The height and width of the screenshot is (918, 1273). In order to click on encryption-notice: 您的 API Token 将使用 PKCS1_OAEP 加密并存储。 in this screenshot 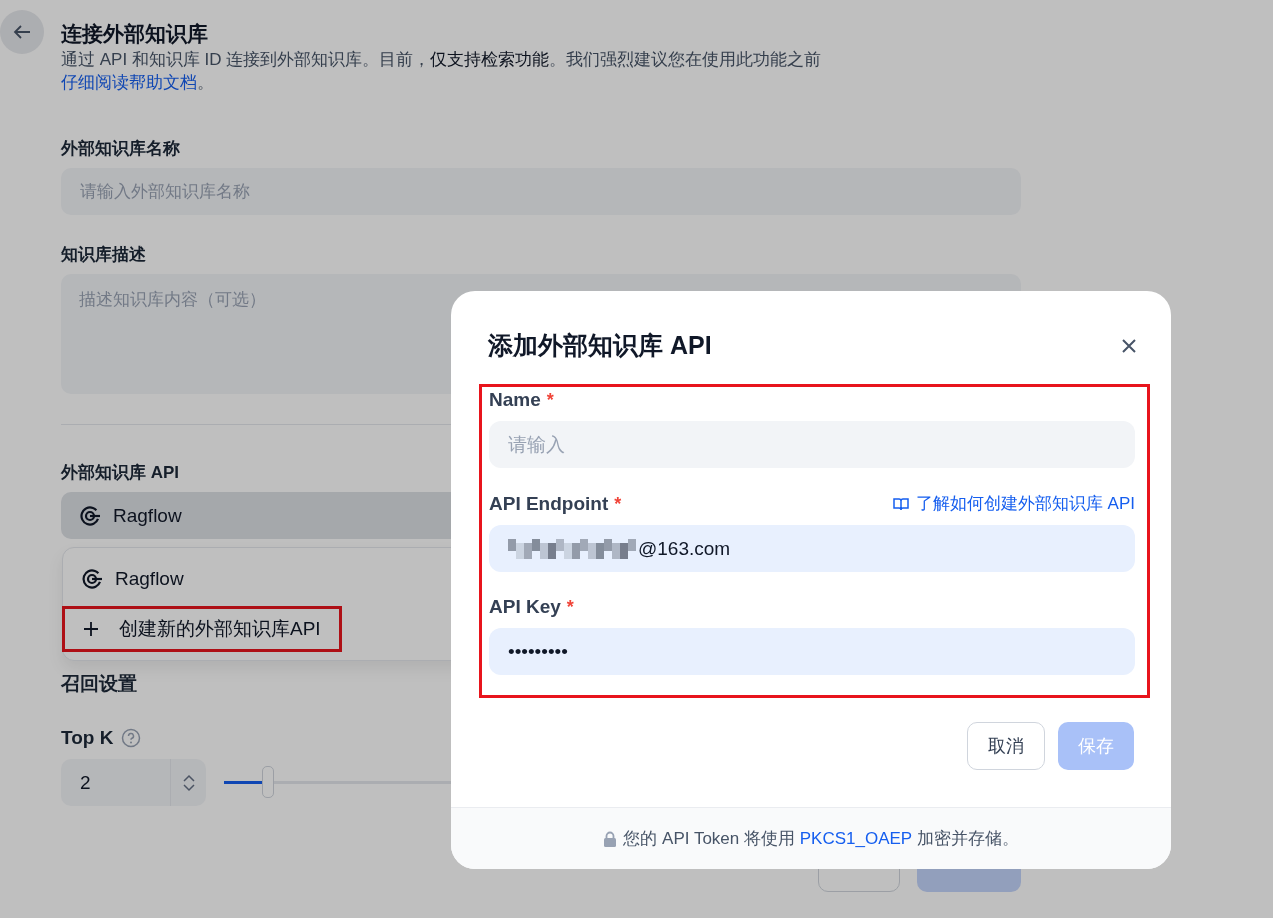, I will do `click(821, 839)`.